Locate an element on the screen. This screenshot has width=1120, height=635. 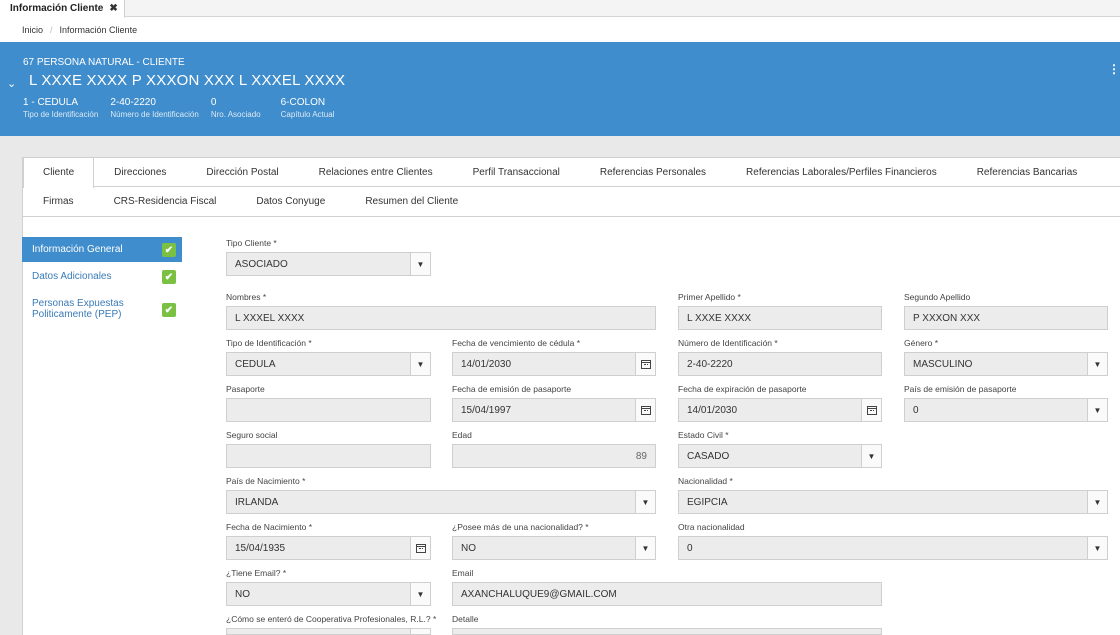
fecha-nacimiento-value: 15/04/1935 is located at coordinates (260, 548).